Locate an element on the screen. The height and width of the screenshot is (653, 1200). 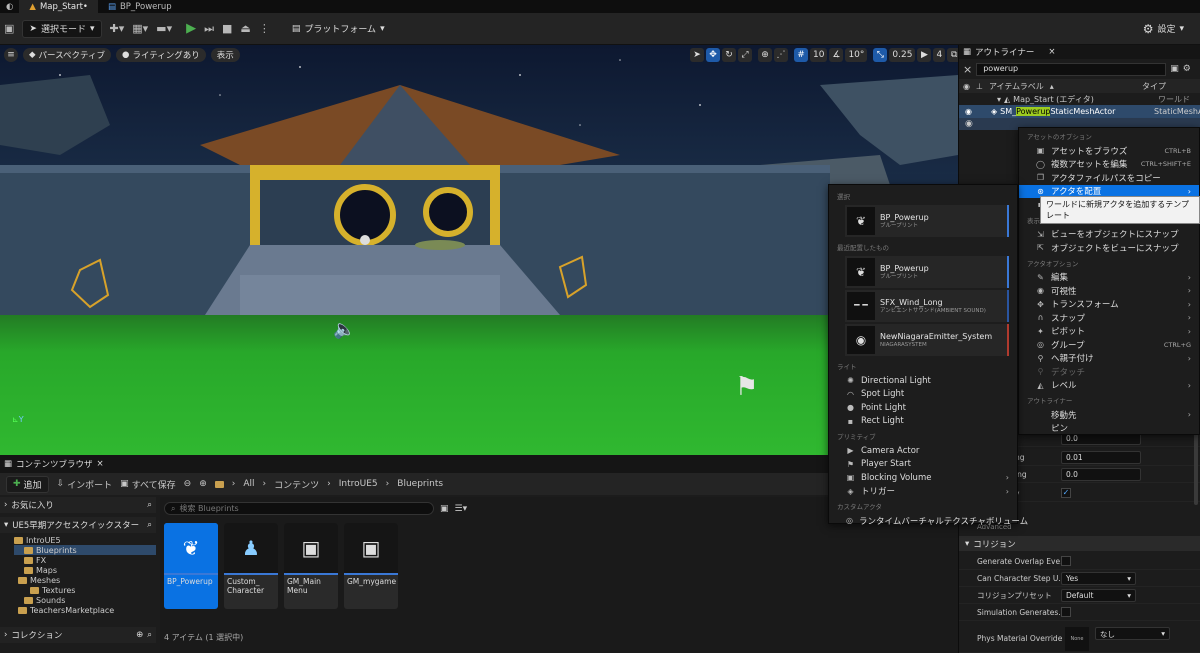
breadcrumb-blueprints: Blueprints is located at coordinates (420, 484).